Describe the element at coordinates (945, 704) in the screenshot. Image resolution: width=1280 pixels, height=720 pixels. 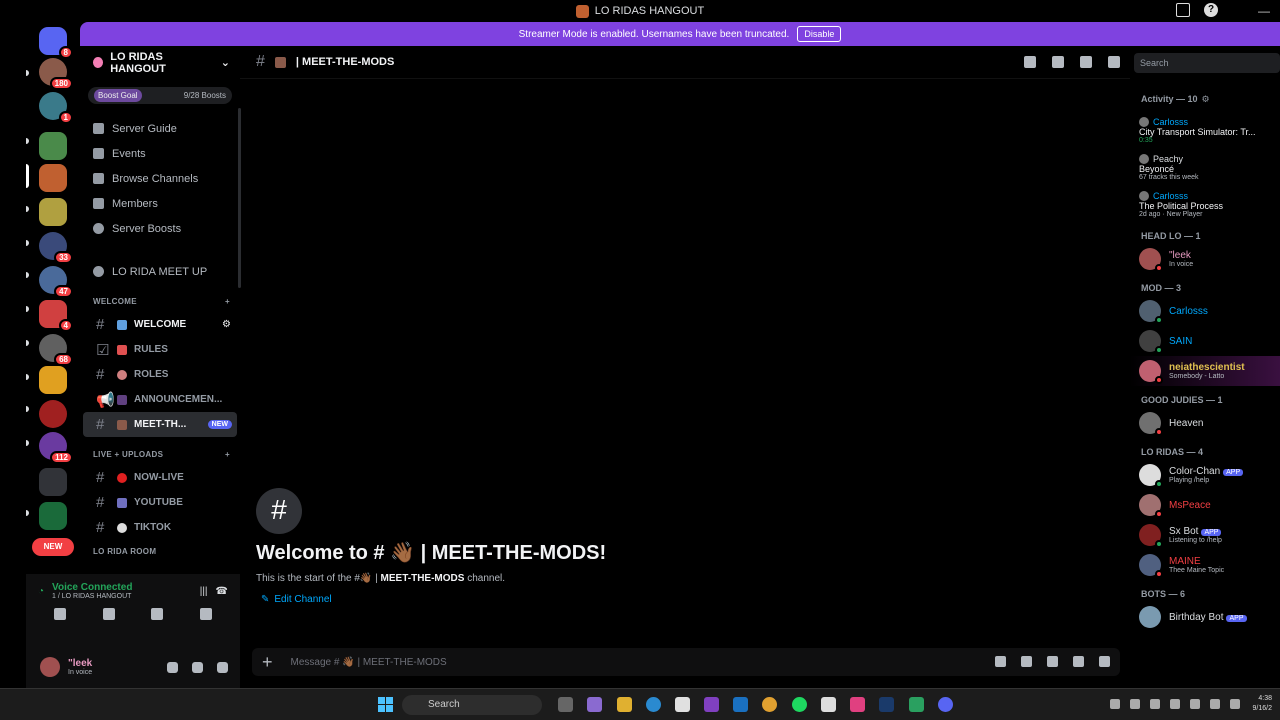
I see `discord-taskbar-icon` at that location.